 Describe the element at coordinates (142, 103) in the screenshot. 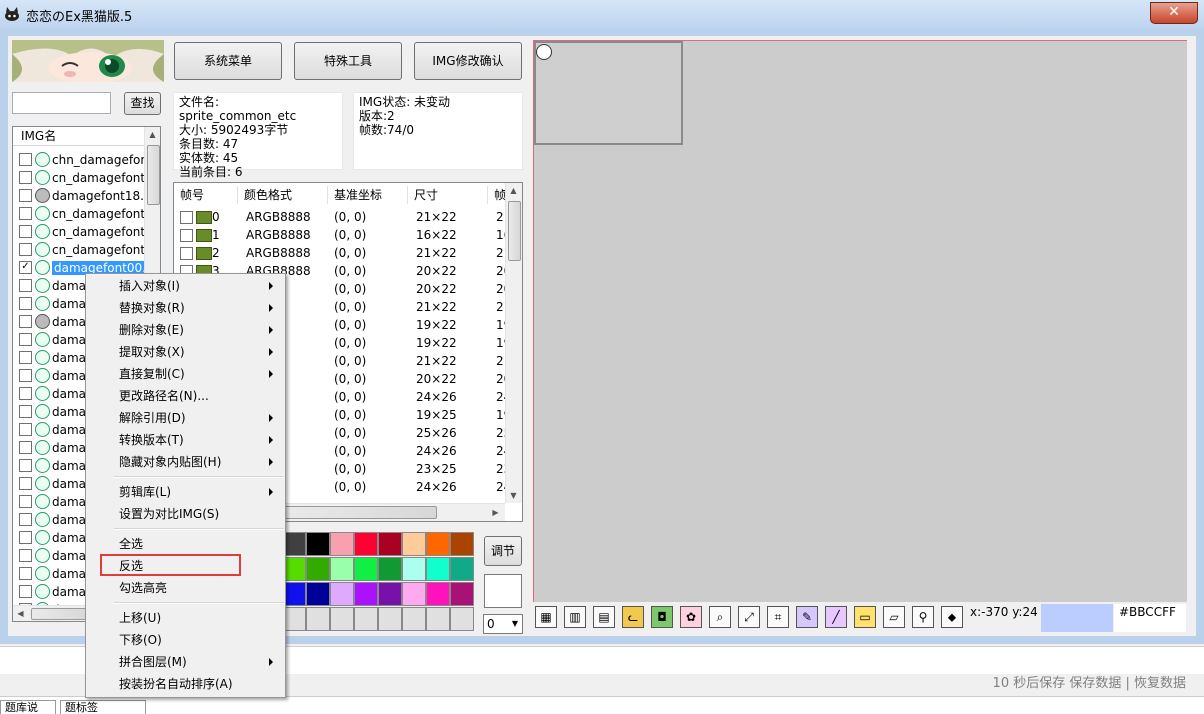

I see `search-button: 查找` at that location.